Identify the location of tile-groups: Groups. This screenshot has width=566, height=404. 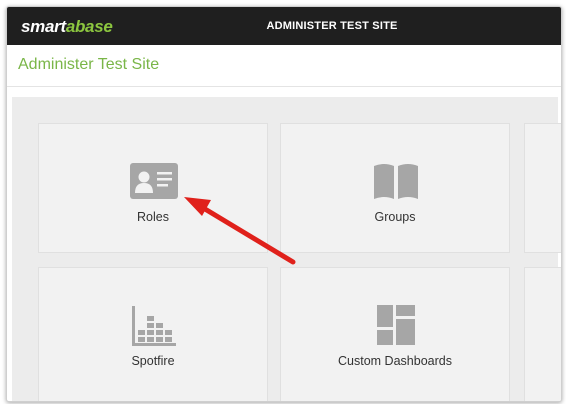
(395, 188).